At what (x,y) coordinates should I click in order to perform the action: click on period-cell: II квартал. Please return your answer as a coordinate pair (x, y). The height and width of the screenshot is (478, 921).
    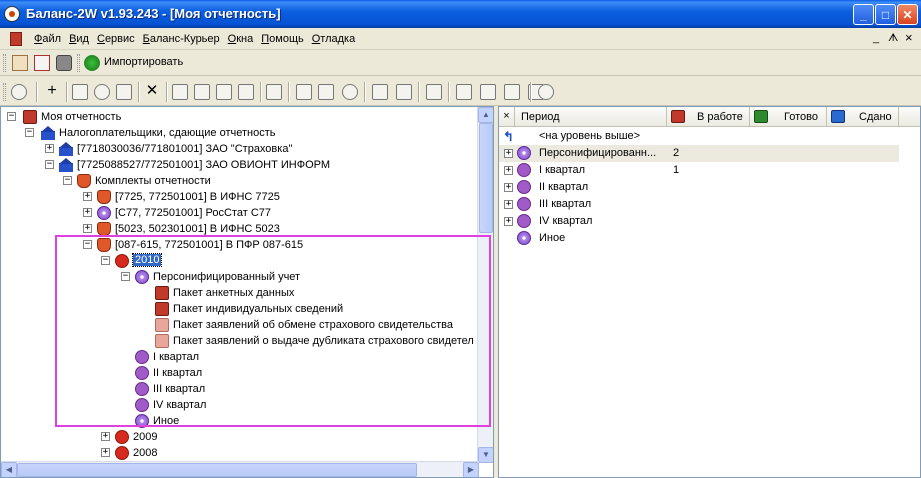
    Looking at the image, I should click on (564, 187).